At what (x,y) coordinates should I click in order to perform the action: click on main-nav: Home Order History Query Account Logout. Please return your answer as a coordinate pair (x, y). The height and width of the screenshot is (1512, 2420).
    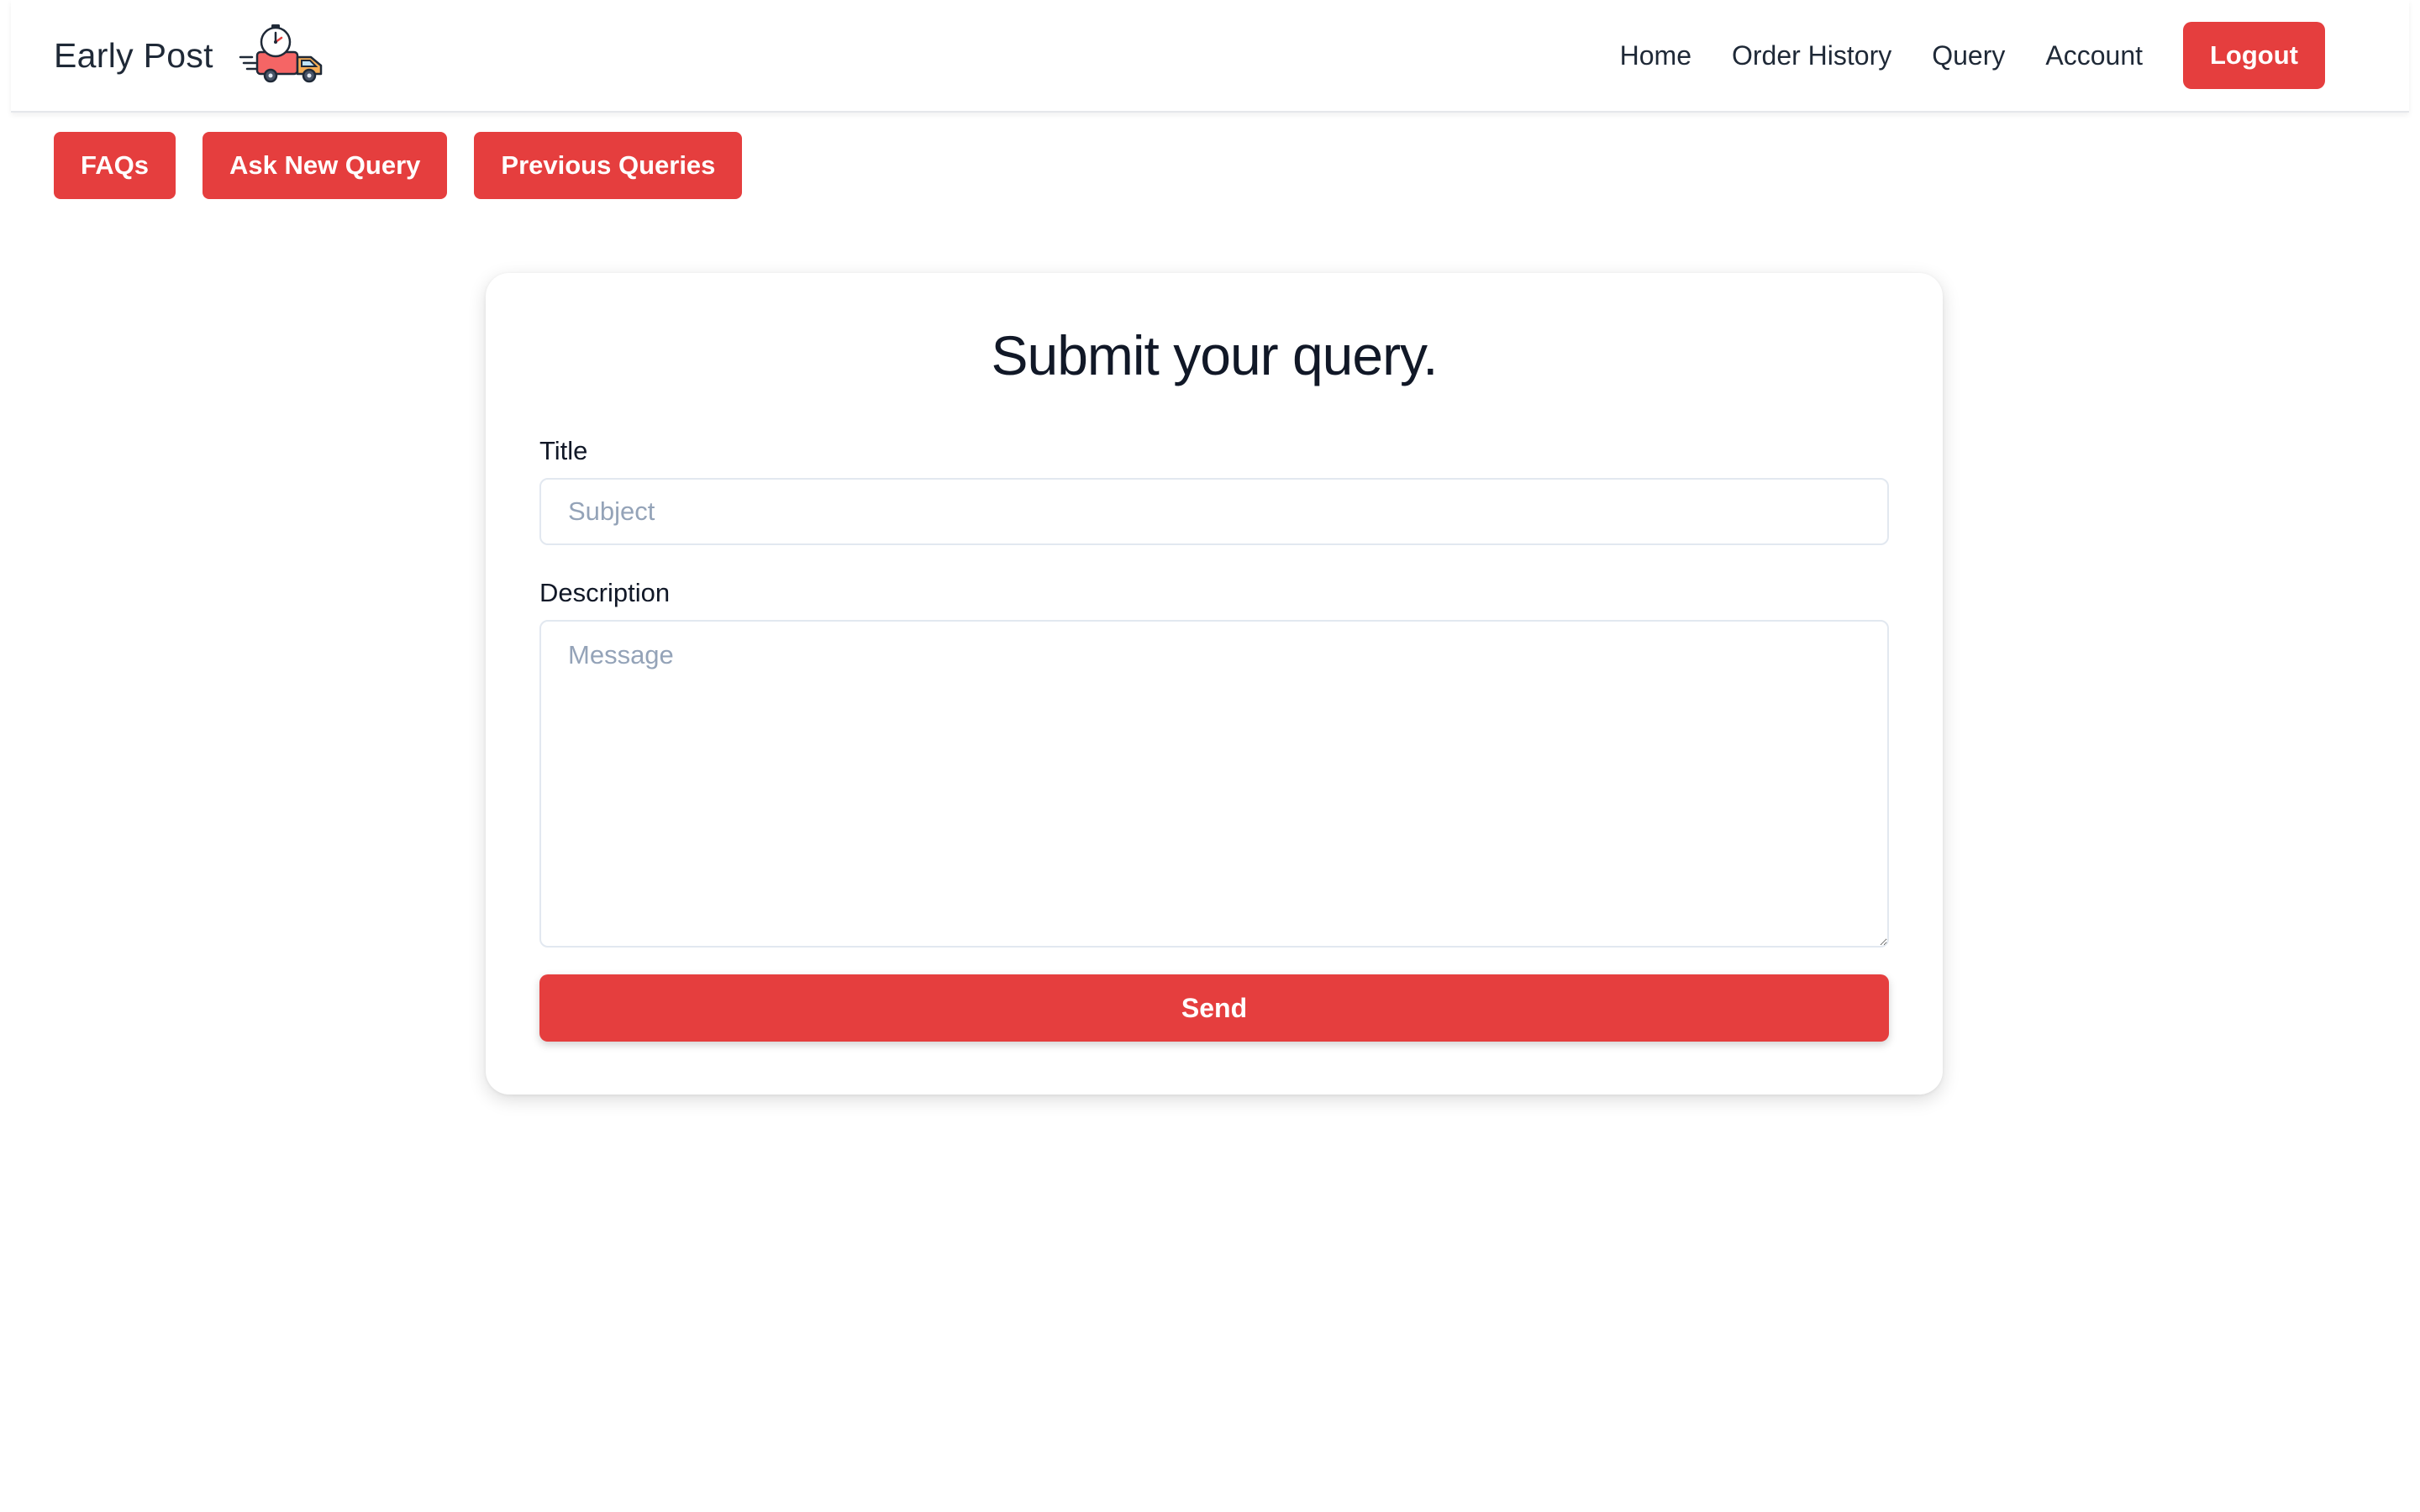
    Looking at the image, I should click on (1952, 55).